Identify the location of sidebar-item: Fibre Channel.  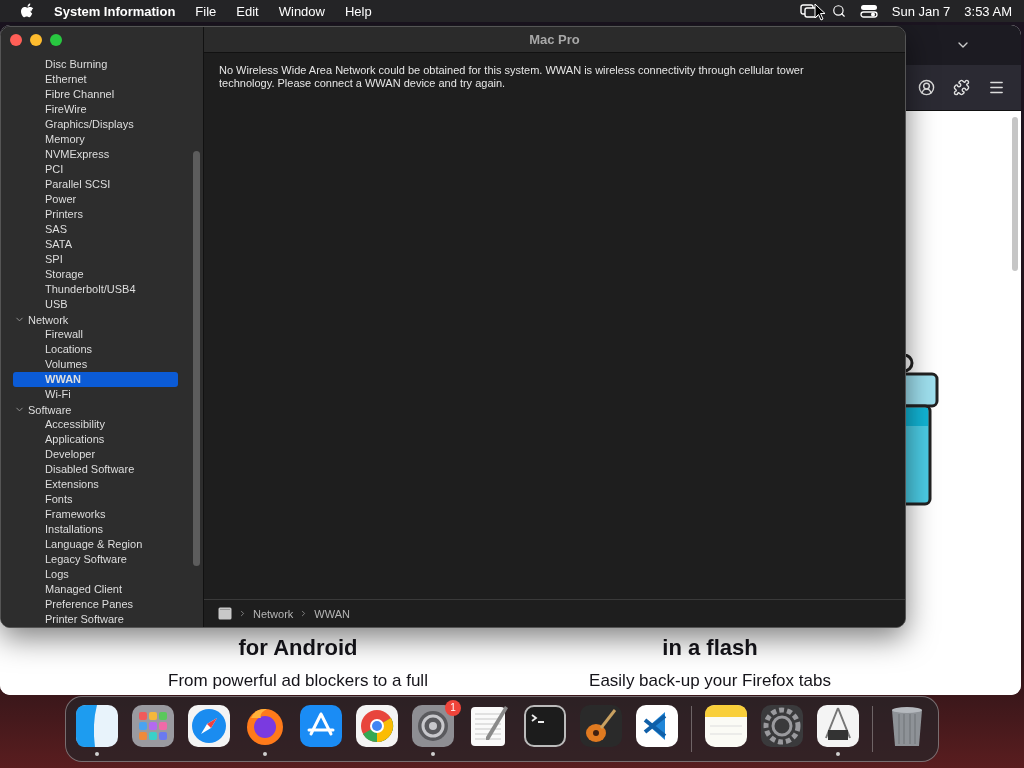
(95, 94).